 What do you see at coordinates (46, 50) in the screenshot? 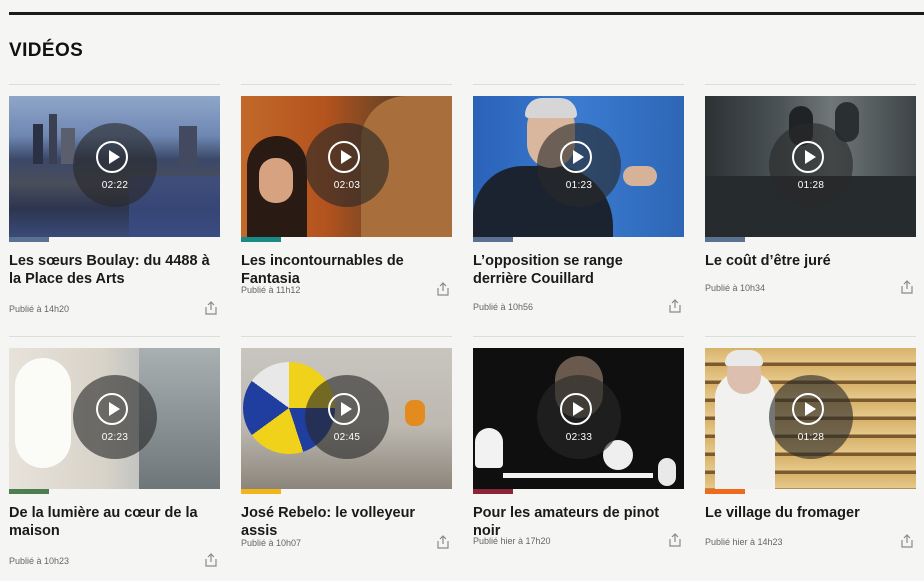
I see `section-title: VIDÉOS` at bounding box center [46, 50].